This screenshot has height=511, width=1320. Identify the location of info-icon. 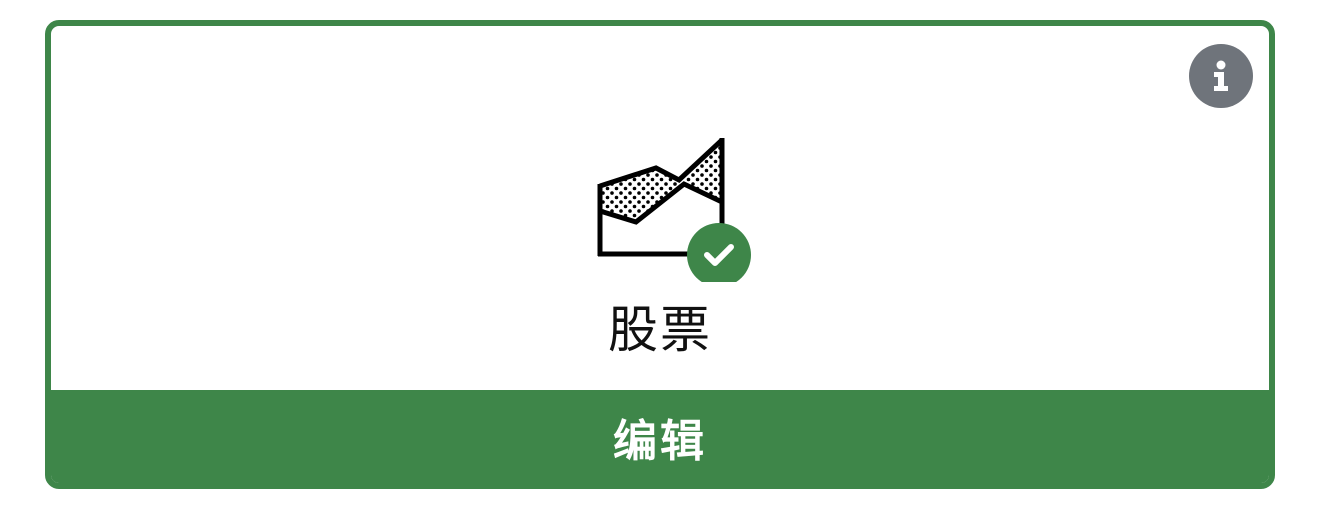
(1221, 75).